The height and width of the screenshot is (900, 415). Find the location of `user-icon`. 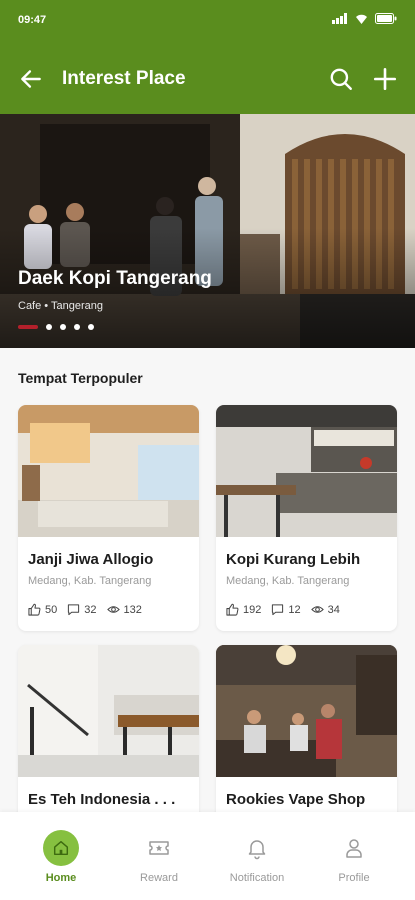

user-icon is located at coordinates (354, 848).